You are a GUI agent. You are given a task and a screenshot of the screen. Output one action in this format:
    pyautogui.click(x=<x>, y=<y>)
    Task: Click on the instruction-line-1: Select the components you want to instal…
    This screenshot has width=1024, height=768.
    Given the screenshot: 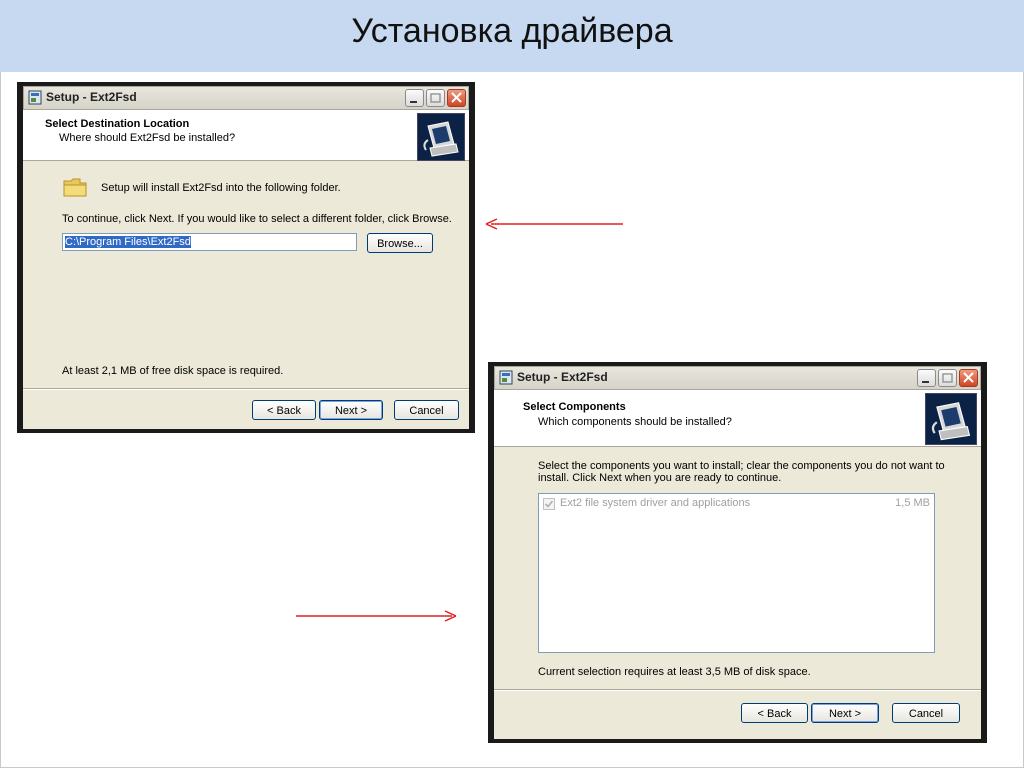 What is the action you would take?
    pyautogui.click(x=741, y=466)
    